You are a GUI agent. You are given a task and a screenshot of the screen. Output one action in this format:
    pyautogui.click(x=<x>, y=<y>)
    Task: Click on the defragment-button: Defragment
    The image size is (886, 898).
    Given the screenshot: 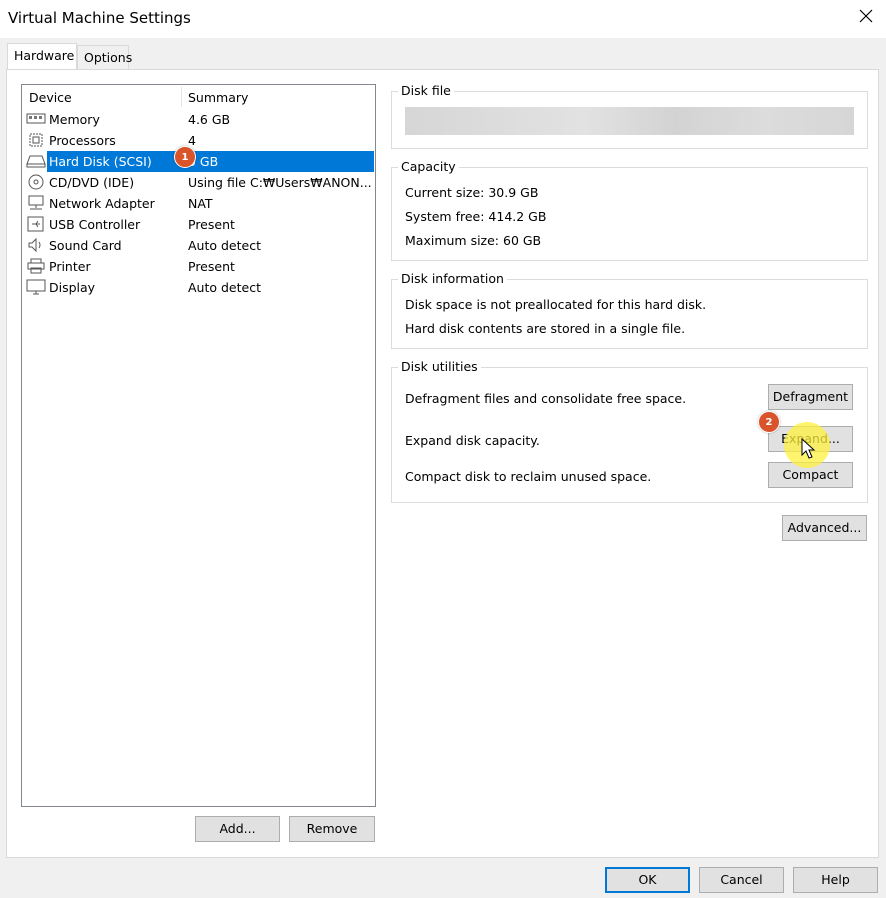 What is the action you would take?
    pyautogui.click(x=810, y=397)
    